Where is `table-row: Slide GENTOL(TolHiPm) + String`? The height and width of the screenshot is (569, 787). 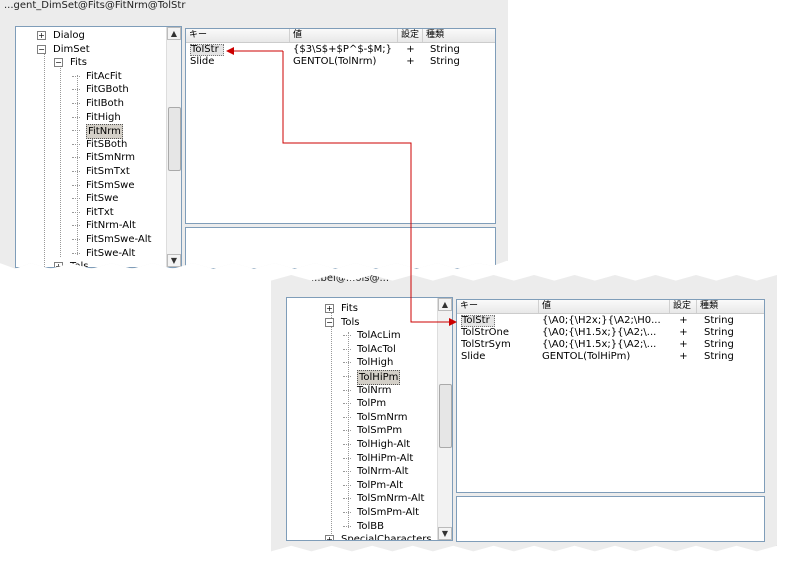
table-row: Slide GENTOL(TolHiPm) + String is located at coordinates (610, 357).